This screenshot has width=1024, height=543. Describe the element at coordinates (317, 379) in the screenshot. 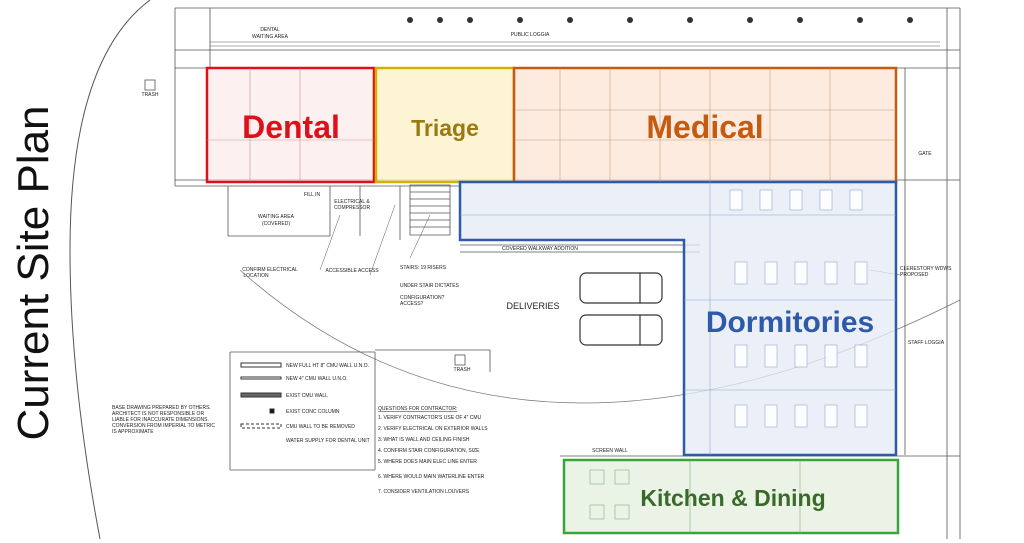

I see `legend-item-2: NEW 4" CMU WALL U.N.O.` at that location.